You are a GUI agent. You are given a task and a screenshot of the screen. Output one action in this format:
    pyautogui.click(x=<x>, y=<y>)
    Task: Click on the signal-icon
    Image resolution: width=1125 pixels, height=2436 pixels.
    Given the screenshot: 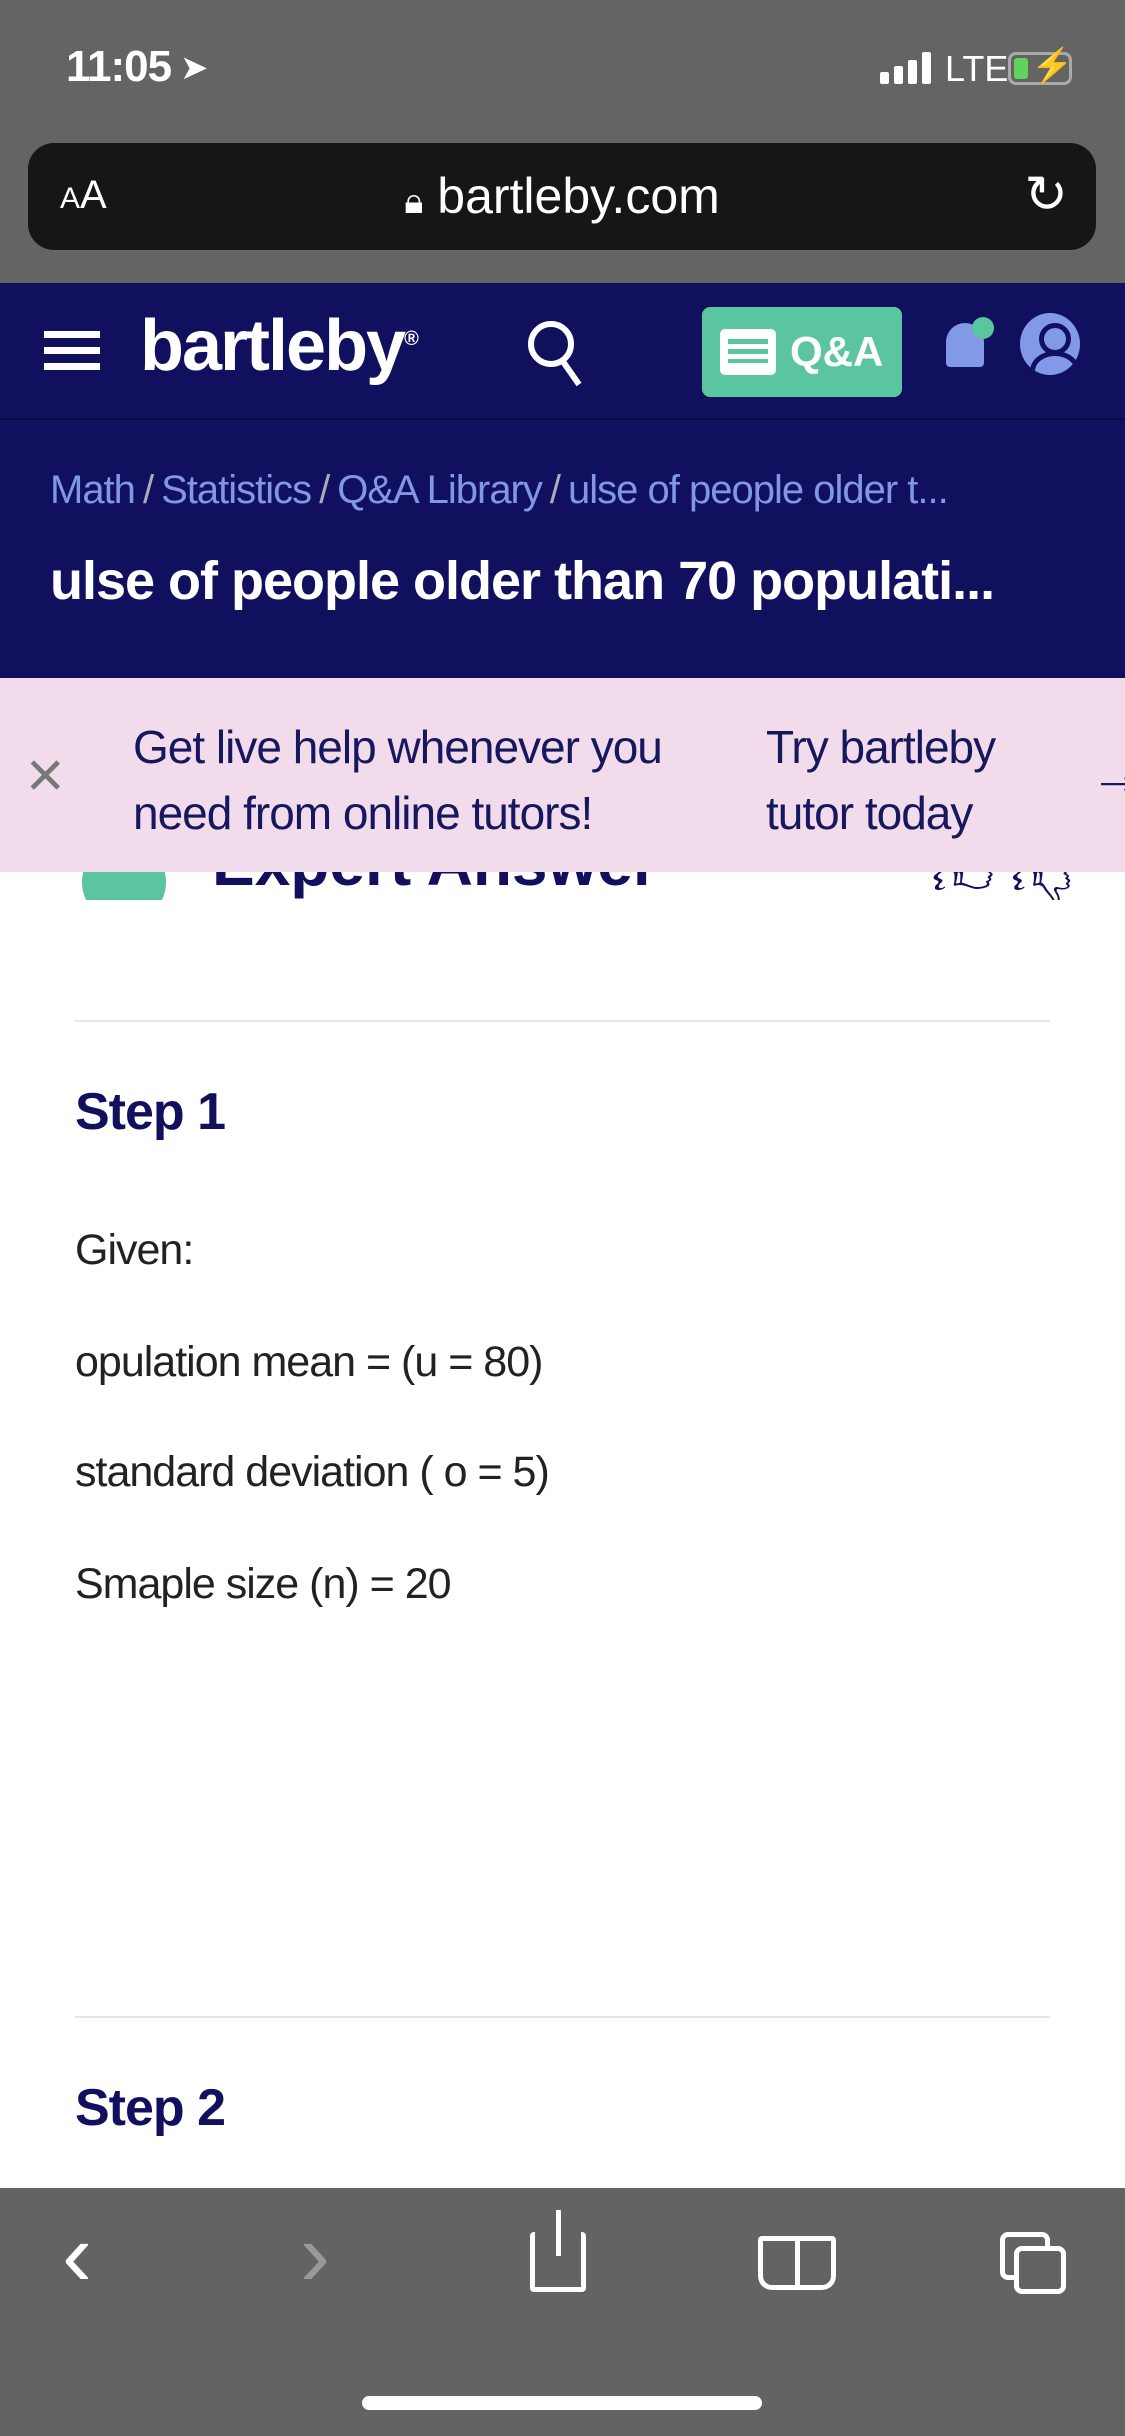 What is the action you would take?
    pyautogui.click(x=905, y=68)
    